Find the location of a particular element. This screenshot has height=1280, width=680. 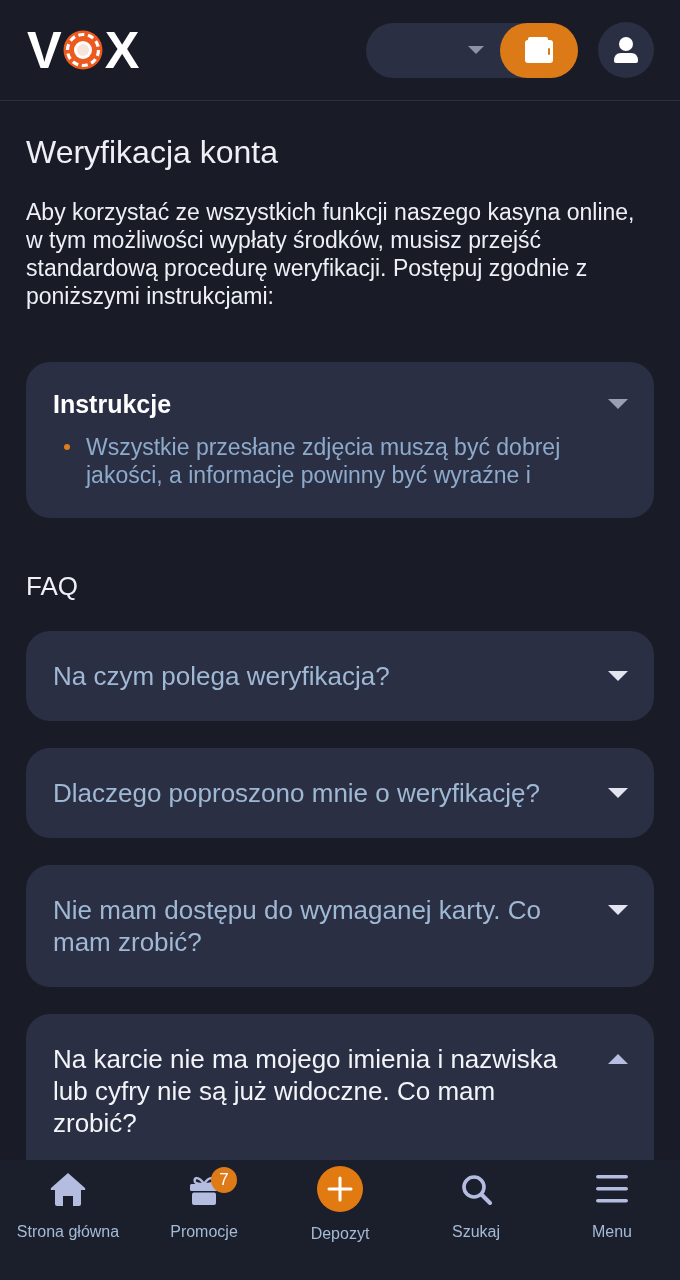

faq-item: Nie mam dostępu do wymaganej karty. Co mam zrobić? is located at coordinates (340, 926).